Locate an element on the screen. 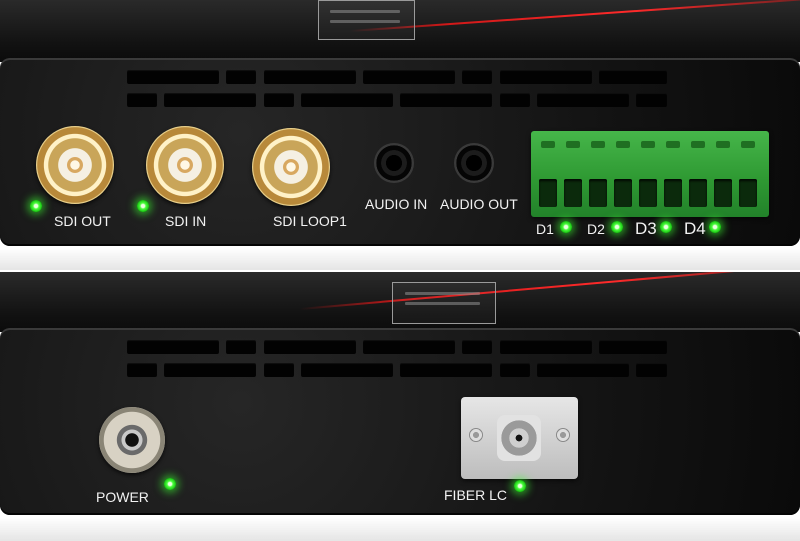 The image size is (800, 541). sdi-loop1-label: SDI LOOP1 is located at coordinates (310, 221).